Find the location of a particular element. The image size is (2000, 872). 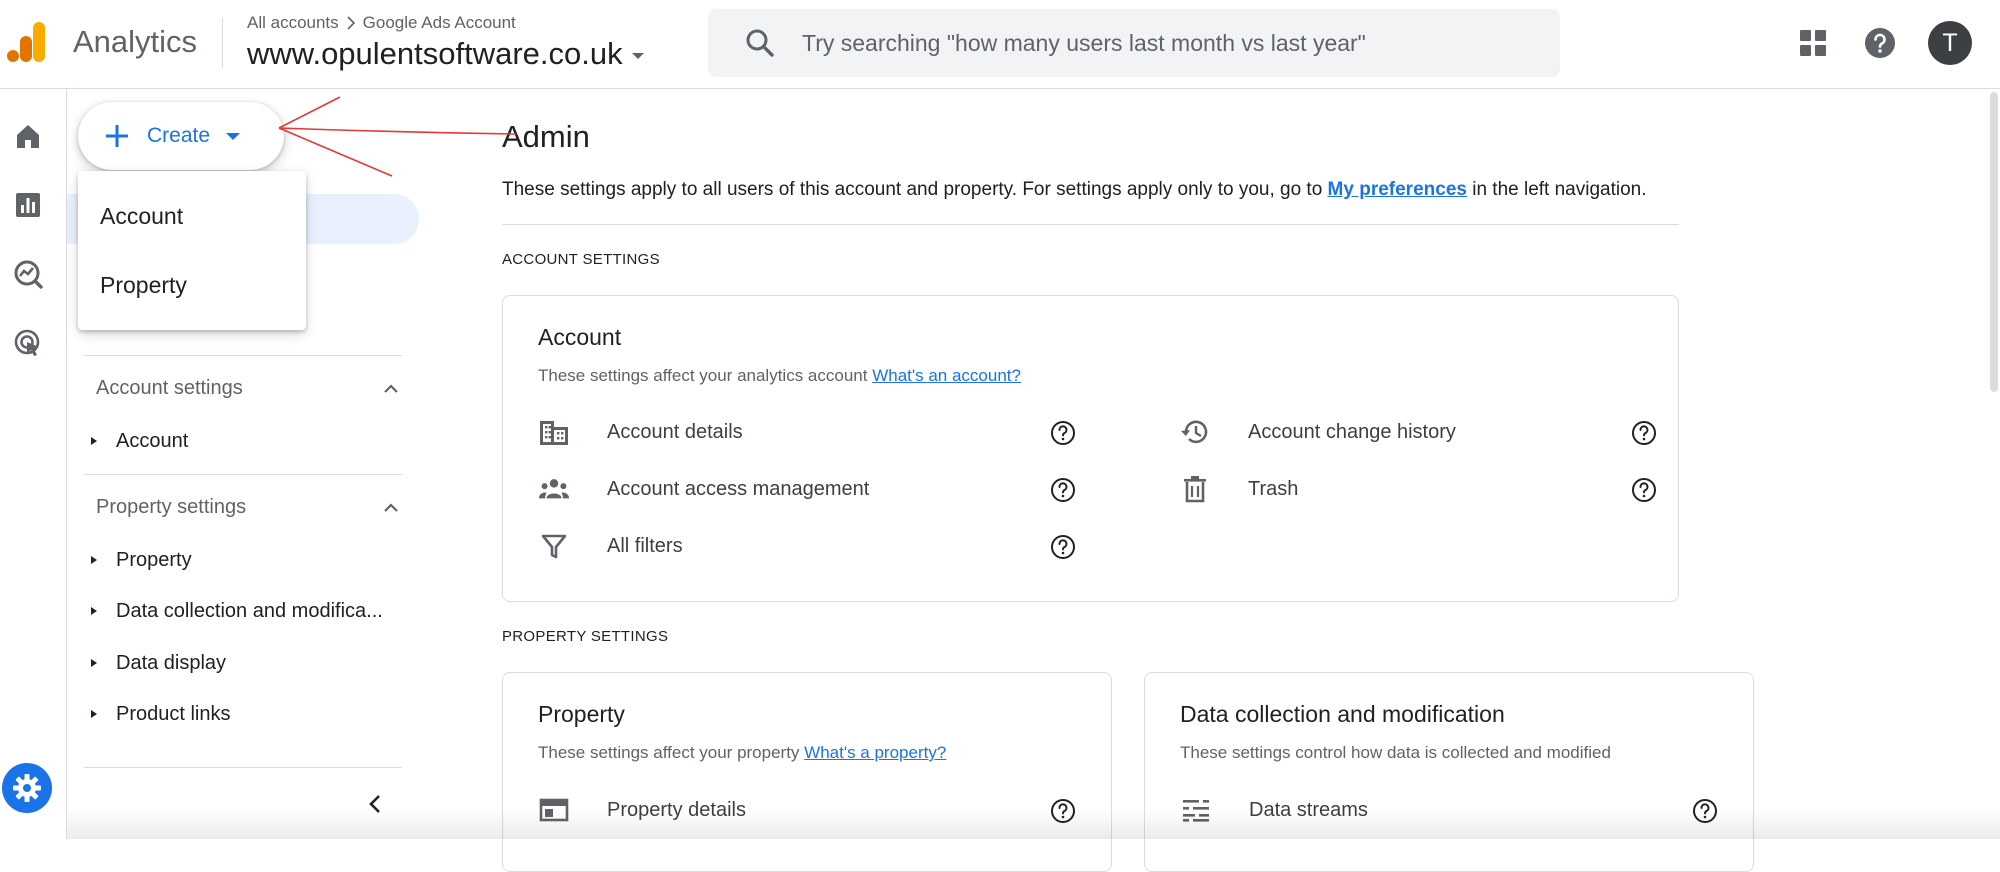

trash-icon is located at coordinates (1195, 489).